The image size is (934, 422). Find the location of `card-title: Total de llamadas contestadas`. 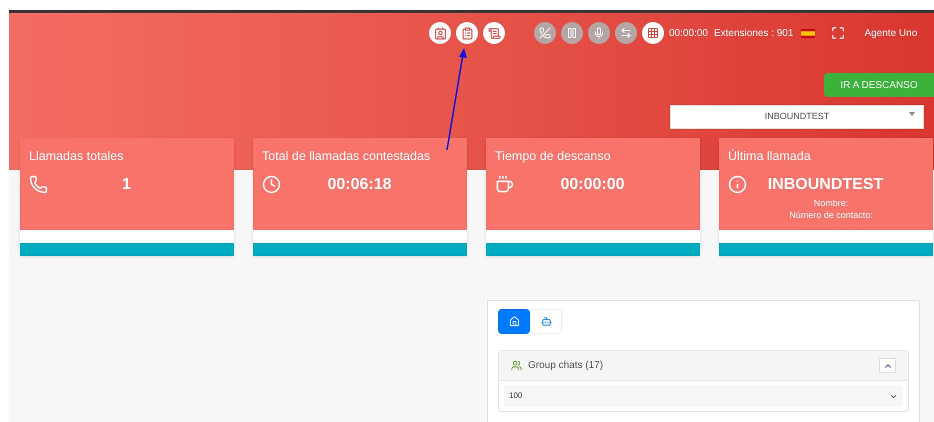

card-title: Total de llamadas contestadas is located at coordinates (347, 156).